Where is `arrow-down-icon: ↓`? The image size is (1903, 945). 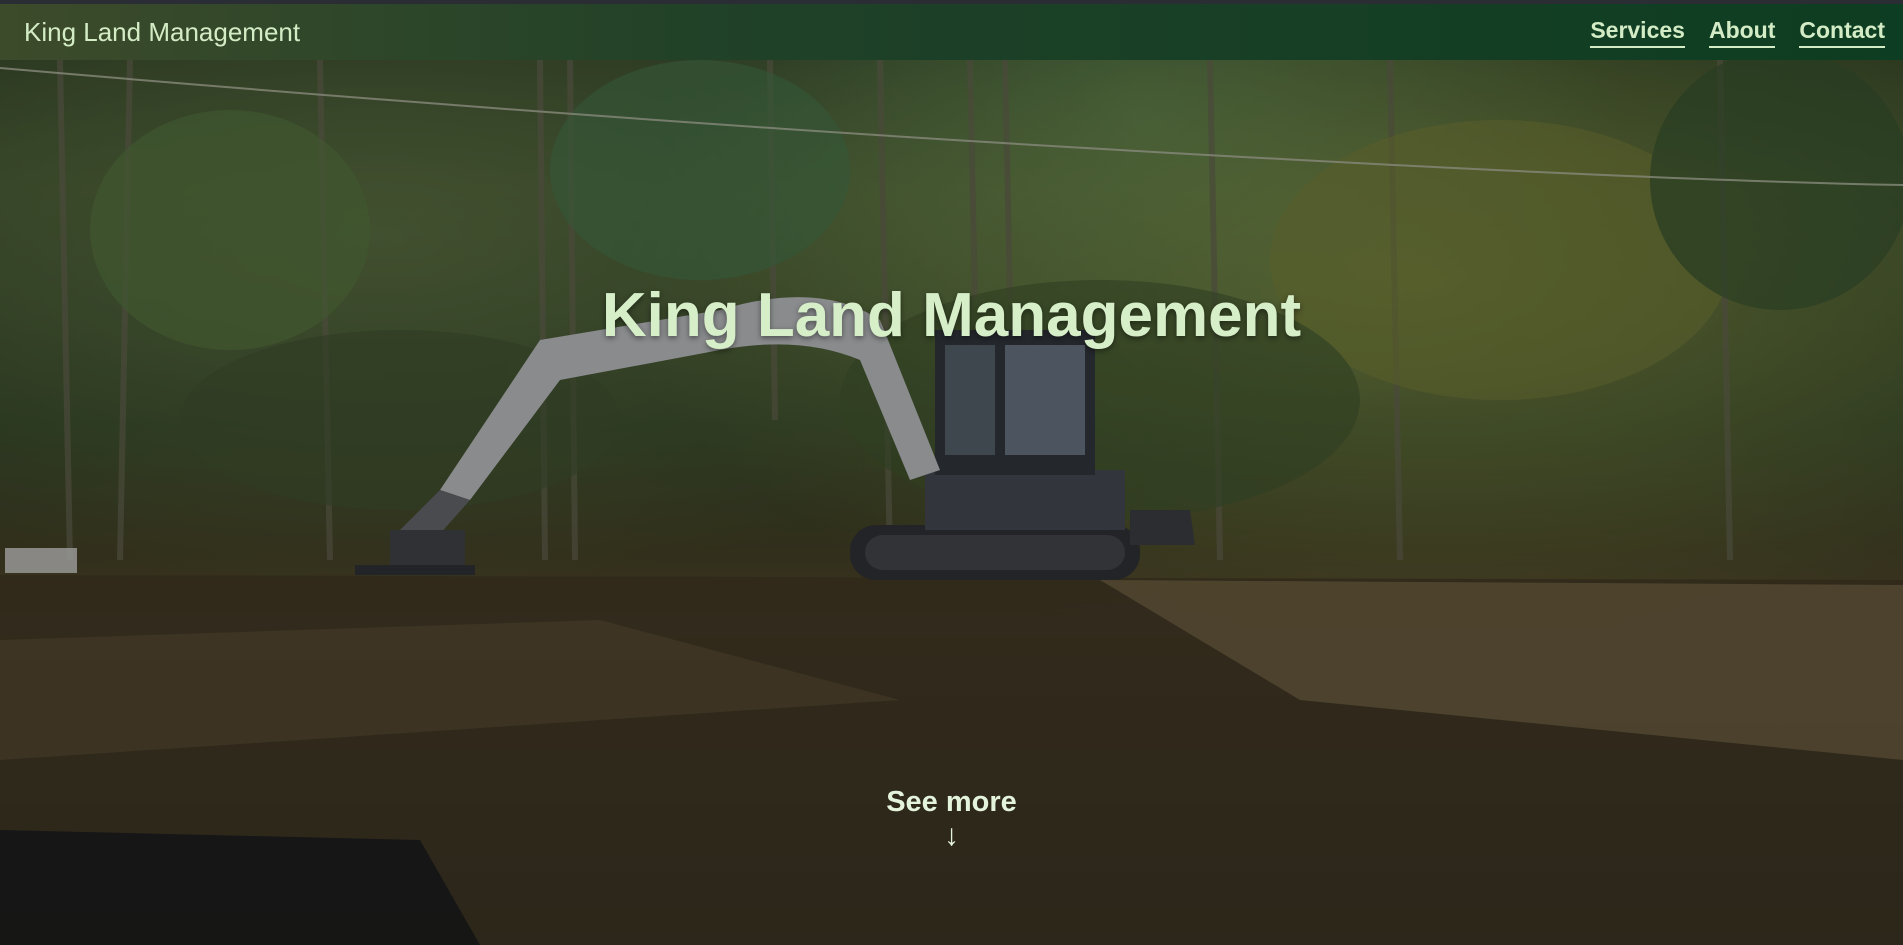
arrow-down-icon: ↓ is located at coordinates (951, 835).